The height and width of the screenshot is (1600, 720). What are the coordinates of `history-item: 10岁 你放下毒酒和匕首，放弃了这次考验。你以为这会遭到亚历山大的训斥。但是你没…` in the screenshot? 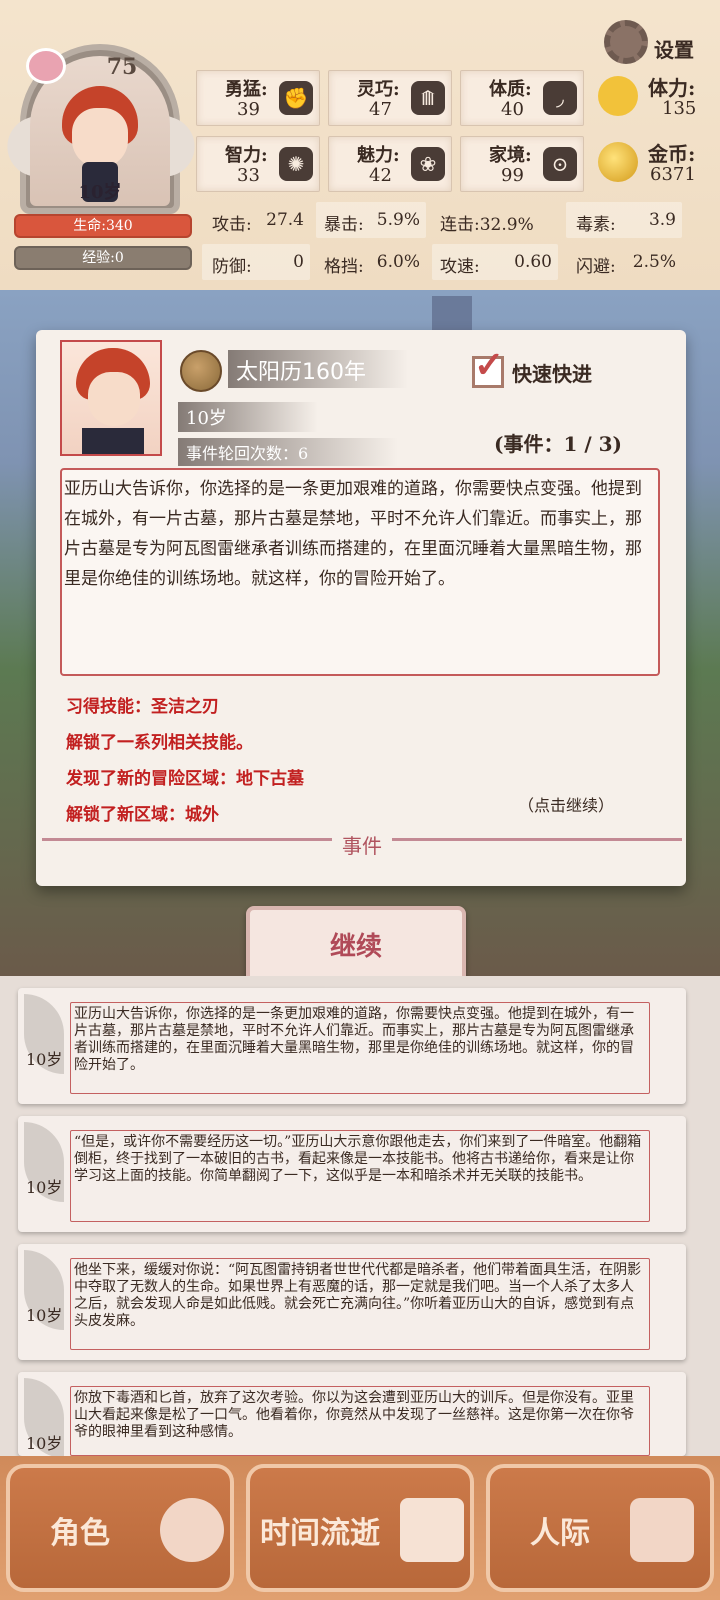 It's located at (352, 1415).